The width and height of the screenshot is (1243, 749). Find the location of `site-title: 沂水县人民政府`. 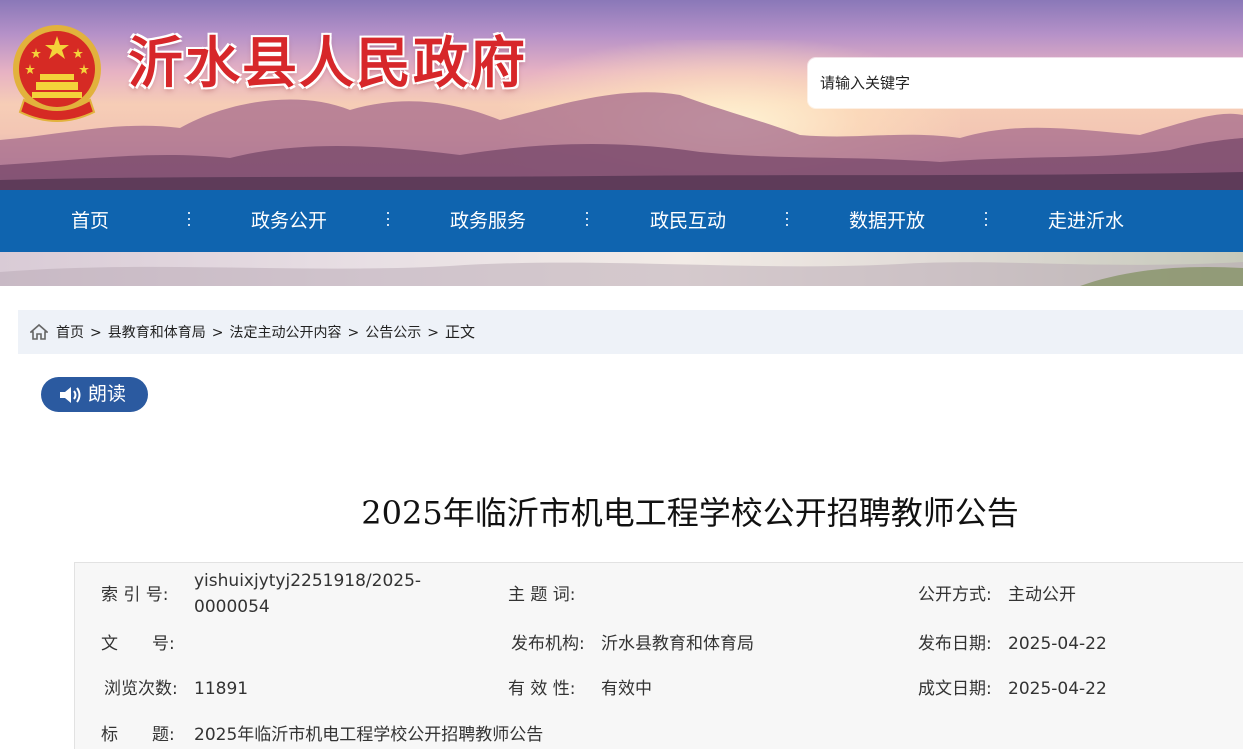

site-title: 沂水县人民政府 is located at coordinates (327, 63).